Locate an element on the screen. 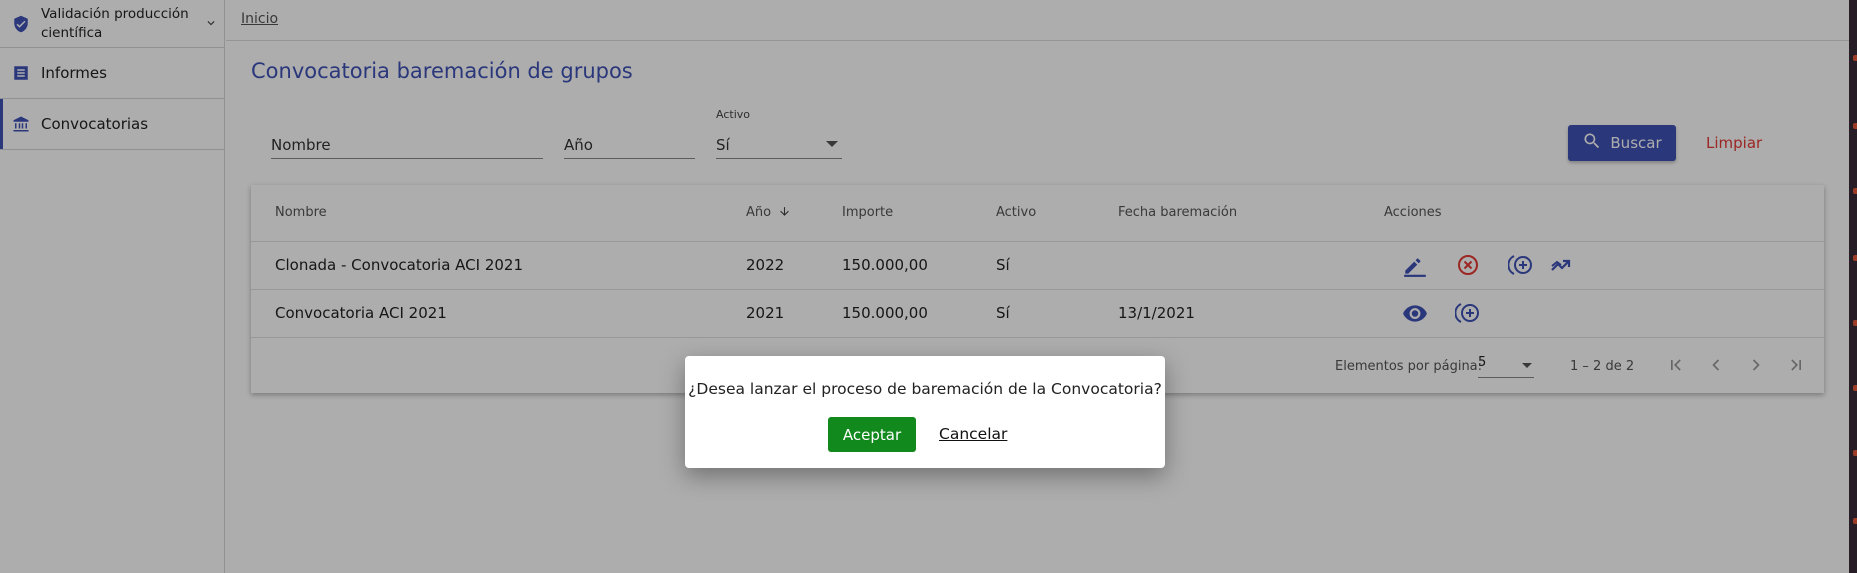 Image resolution: width=1857 pixels, height=573 pixels. accept-button: Aceptar is located at coordinates (872, 434).